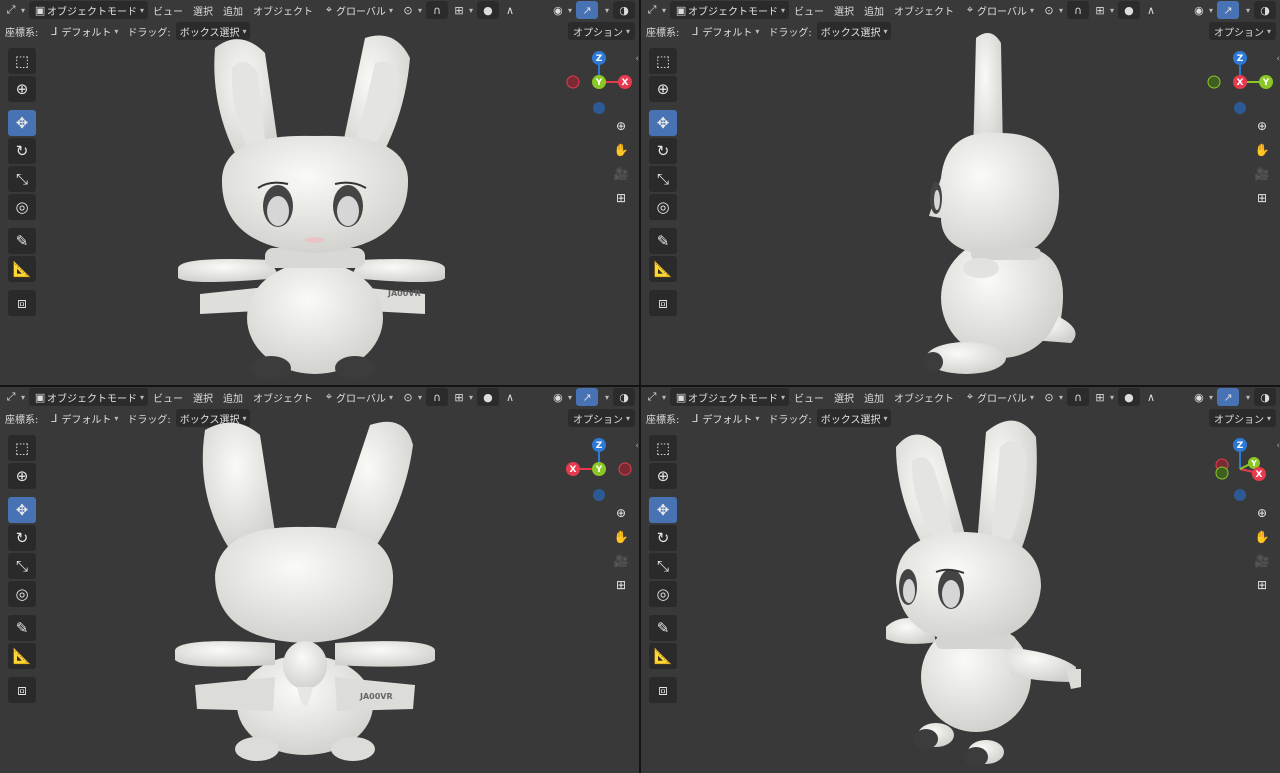 The width and height of the screenshot is (1280, 773). I want to click on bunny-model-front: JA00VR, so click(315, 205).